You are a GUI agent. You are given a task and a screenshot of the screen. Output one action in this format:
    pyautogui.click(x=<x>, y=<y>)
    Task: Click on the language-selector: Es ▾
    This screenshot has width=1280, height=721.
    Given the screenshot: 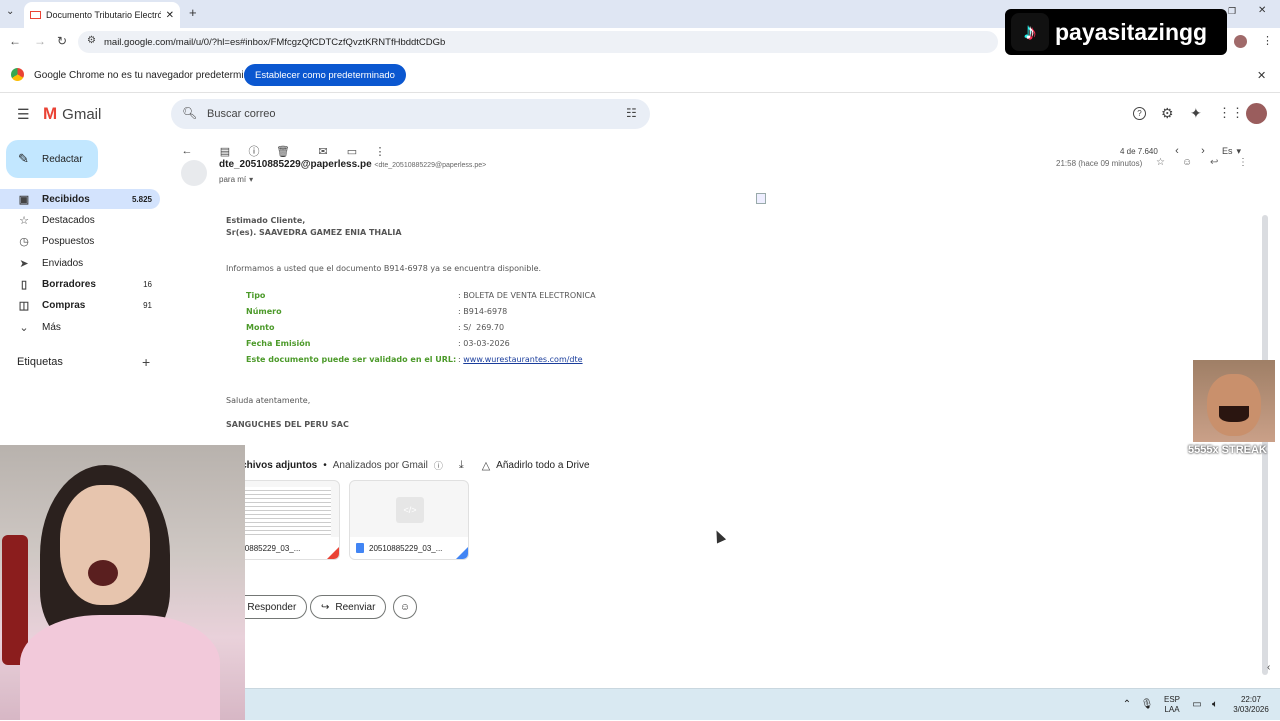 What is the action you would take?
    pyautogui.click(x=1231, y=151)
    